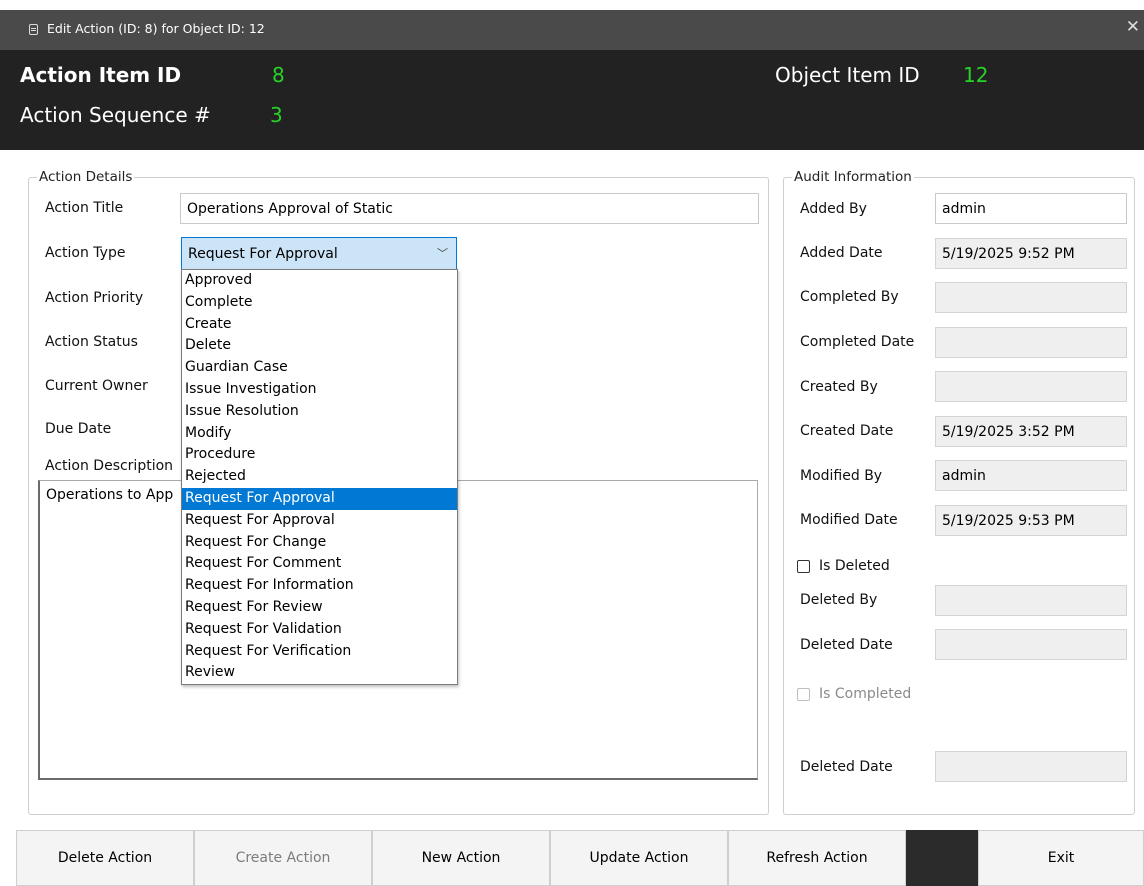  What do you see at coordinates (803, 566) in the screenshot?
I see `is-deleted-checkbox` at bounding box center [803, 566].